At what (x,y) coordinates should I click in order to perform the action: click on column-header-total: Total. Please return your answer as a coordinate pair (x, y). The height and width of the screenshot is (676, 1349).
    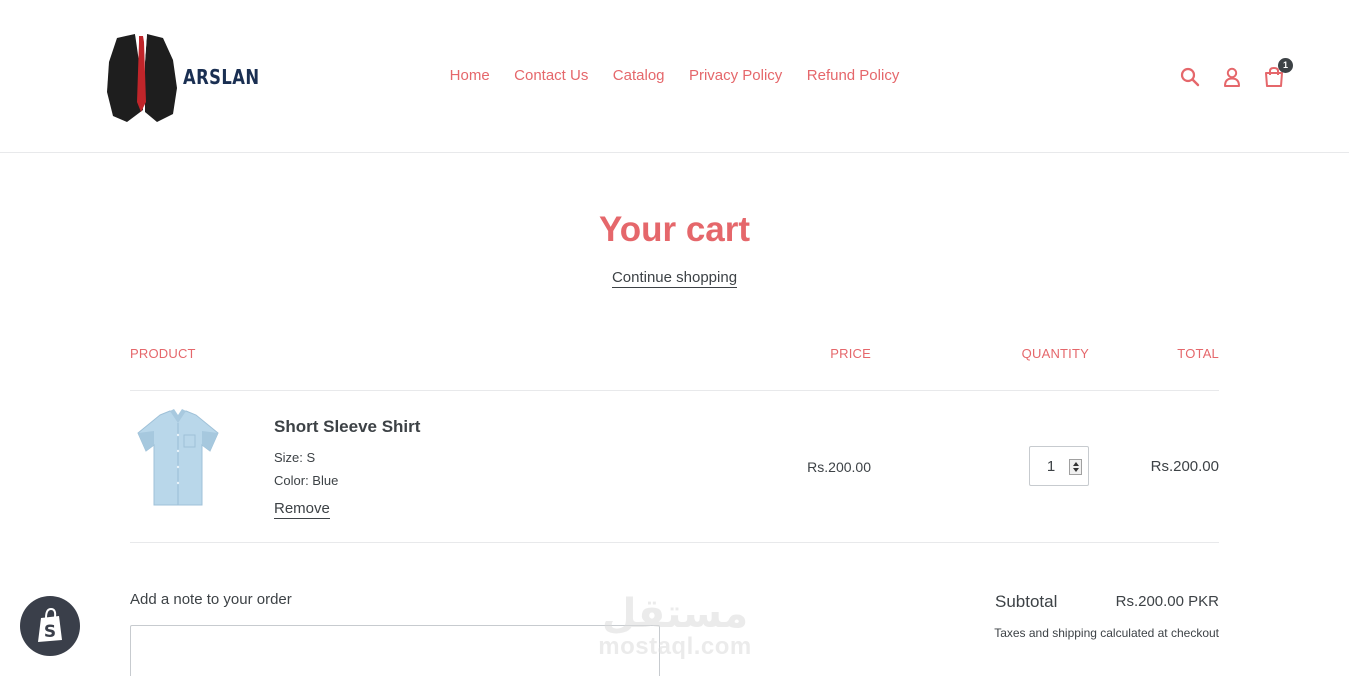
    Looking at the image, I should click on (1198, 353).